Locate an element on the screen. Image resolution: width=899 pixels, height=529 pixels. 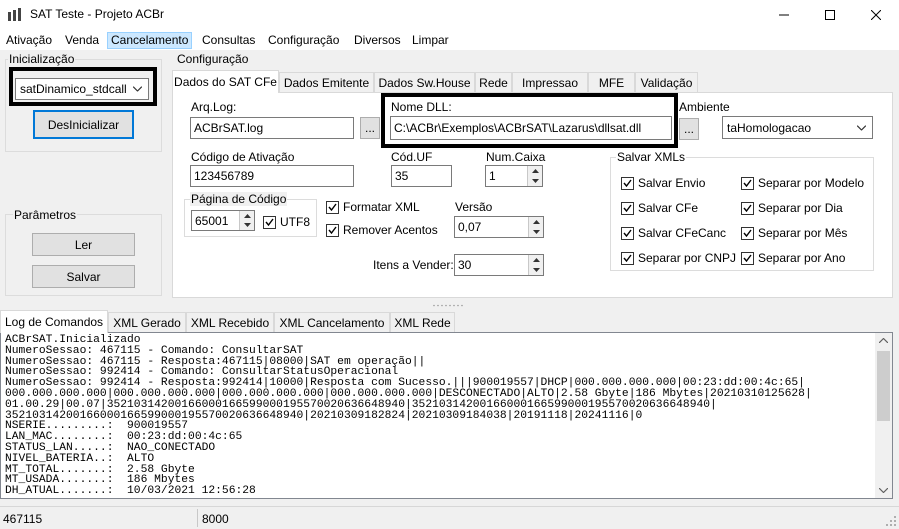
status-bar: 467115 8000 is located at coordinates (449, 517).